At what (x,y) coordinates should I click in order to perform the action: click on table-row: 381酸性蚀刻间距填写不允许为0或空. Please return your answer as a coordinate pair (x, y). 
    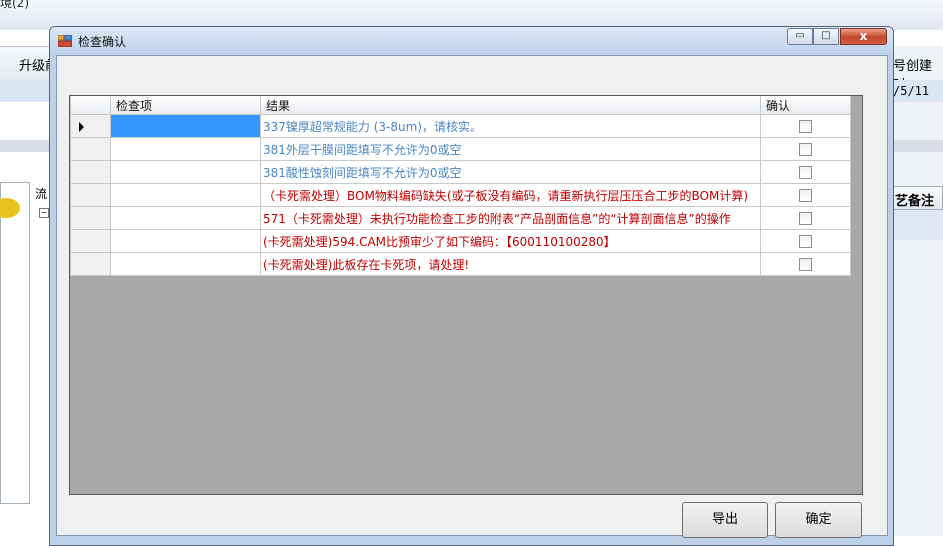
    Looking at the image, I should click on (460, 172).